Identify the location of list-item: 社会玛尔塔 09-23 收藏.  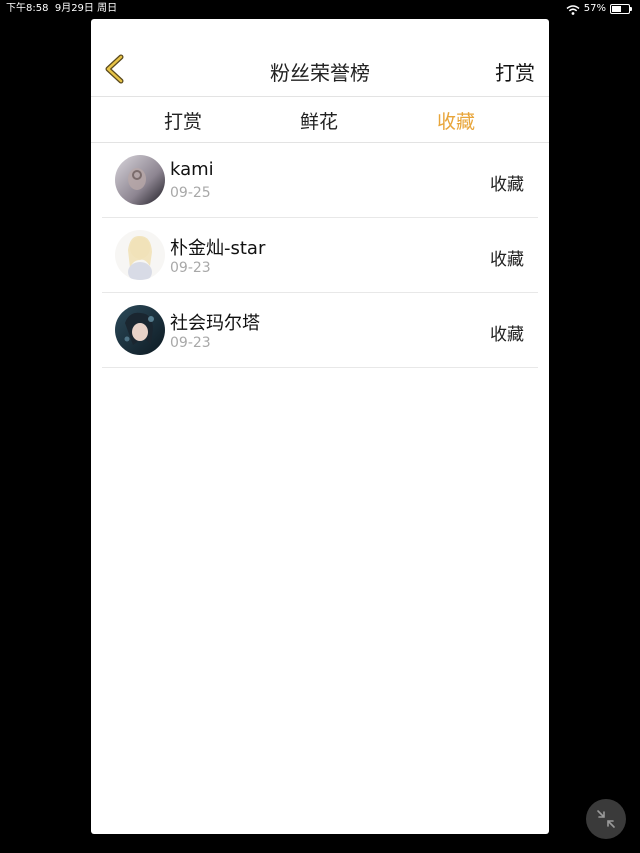
(320, 330).